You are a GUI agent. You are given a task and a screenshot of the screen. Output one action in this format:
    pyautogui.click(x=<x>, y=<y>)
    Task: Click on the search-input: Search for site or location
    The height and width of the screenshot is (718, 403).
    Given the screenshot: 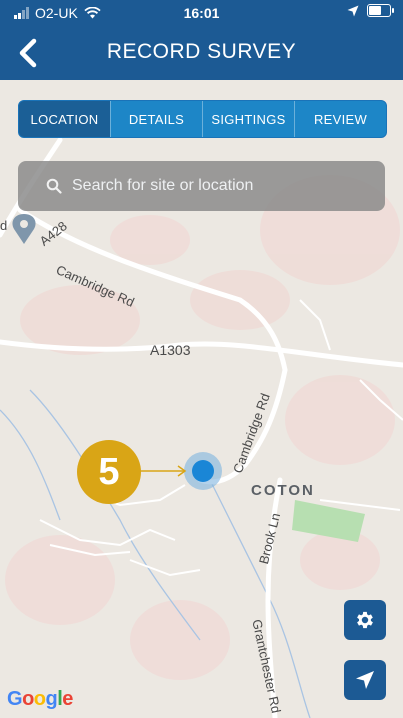 What is the action you would take?
    pyautogui.click(x=201, y=186)
    